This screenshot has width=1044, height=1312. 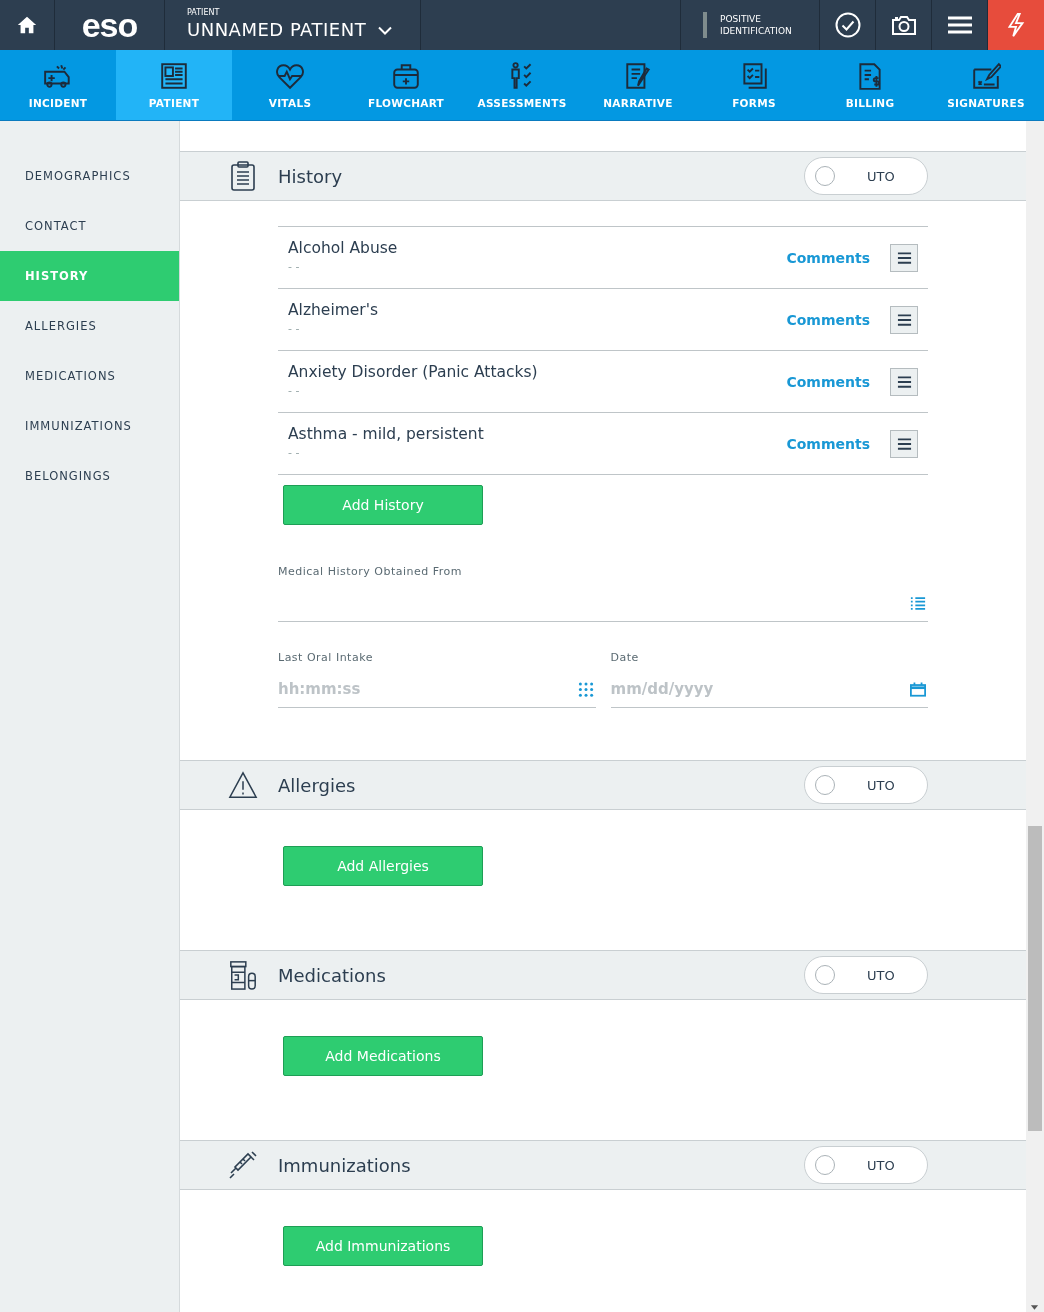 I want to click on nav-tab: BILLING, so click(x=870, y=85).